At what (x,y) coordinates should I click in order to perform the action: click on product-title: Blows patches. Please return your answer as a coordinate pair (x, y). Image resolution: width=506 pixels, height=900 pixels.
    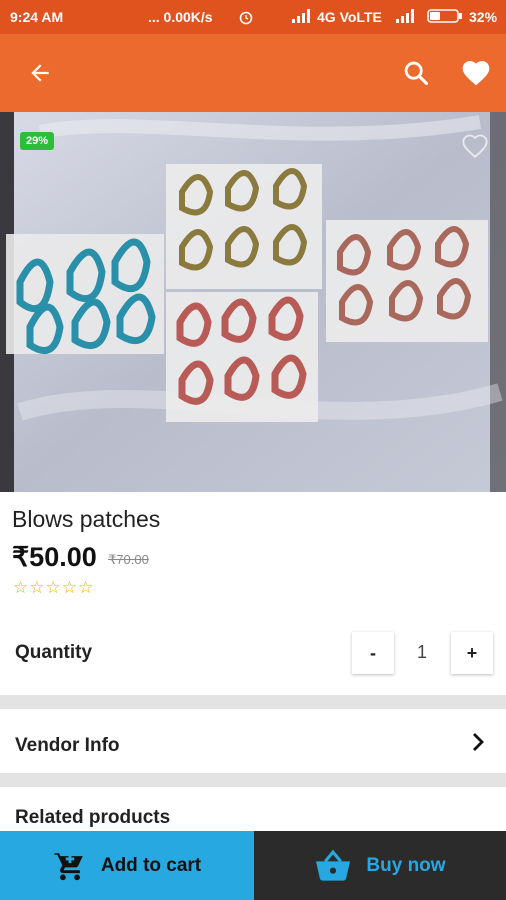
    Looking at the image, I should click on (86, 519).